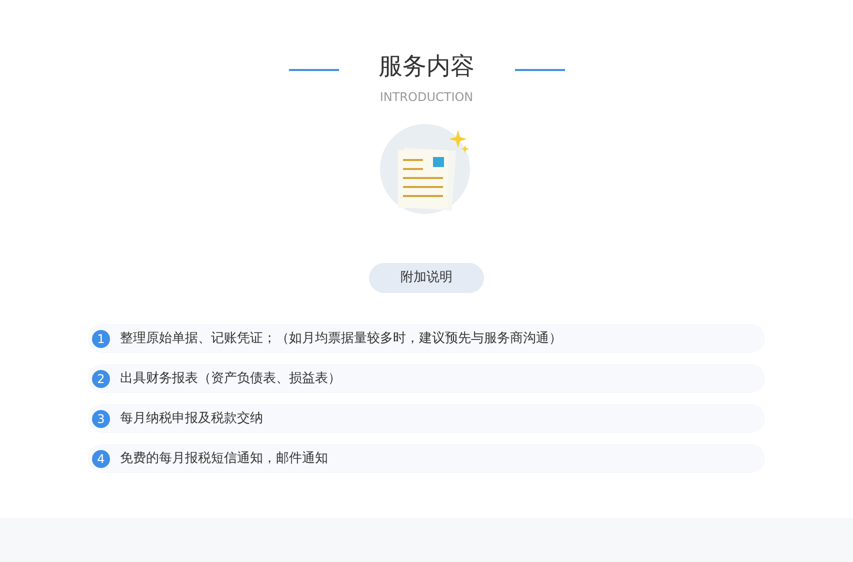 The height and width of the screenshot is (562, 853). What do you see at coordinates (341, 339) in the screenshot?
I see `item-text: 整理原始单据、记账凭证；（如月均票据量较多时，建议预先与服务商沟通）` at bounding box center [341, 339].